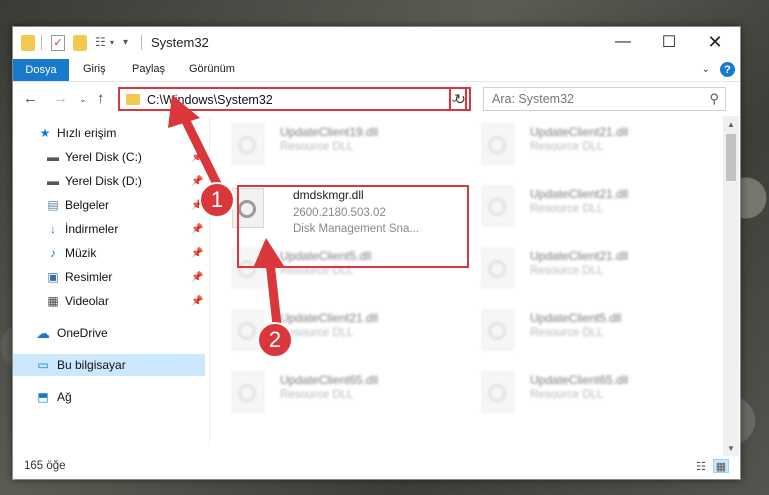 Image resolution: width=769 pixels, height=495 pixels. What do you see at coordinates (210, 100) in the screenshot?
I see `address-path: C:\Windows\System32` at bounding box center [210, 100].